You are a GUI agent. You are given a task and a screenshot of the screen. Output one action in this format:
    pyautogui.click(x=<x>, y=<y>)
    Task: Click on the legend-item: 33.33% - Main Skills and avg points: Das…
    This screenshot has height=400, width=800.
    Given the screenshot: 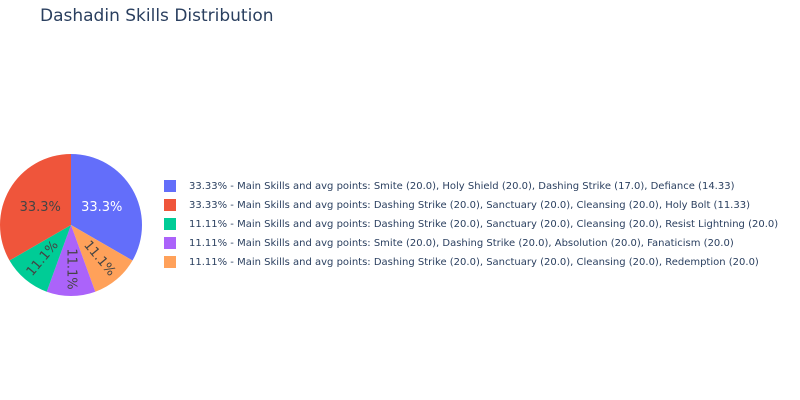 What is the action you would take?
    pyautogui.click(x=457, y=205)
    